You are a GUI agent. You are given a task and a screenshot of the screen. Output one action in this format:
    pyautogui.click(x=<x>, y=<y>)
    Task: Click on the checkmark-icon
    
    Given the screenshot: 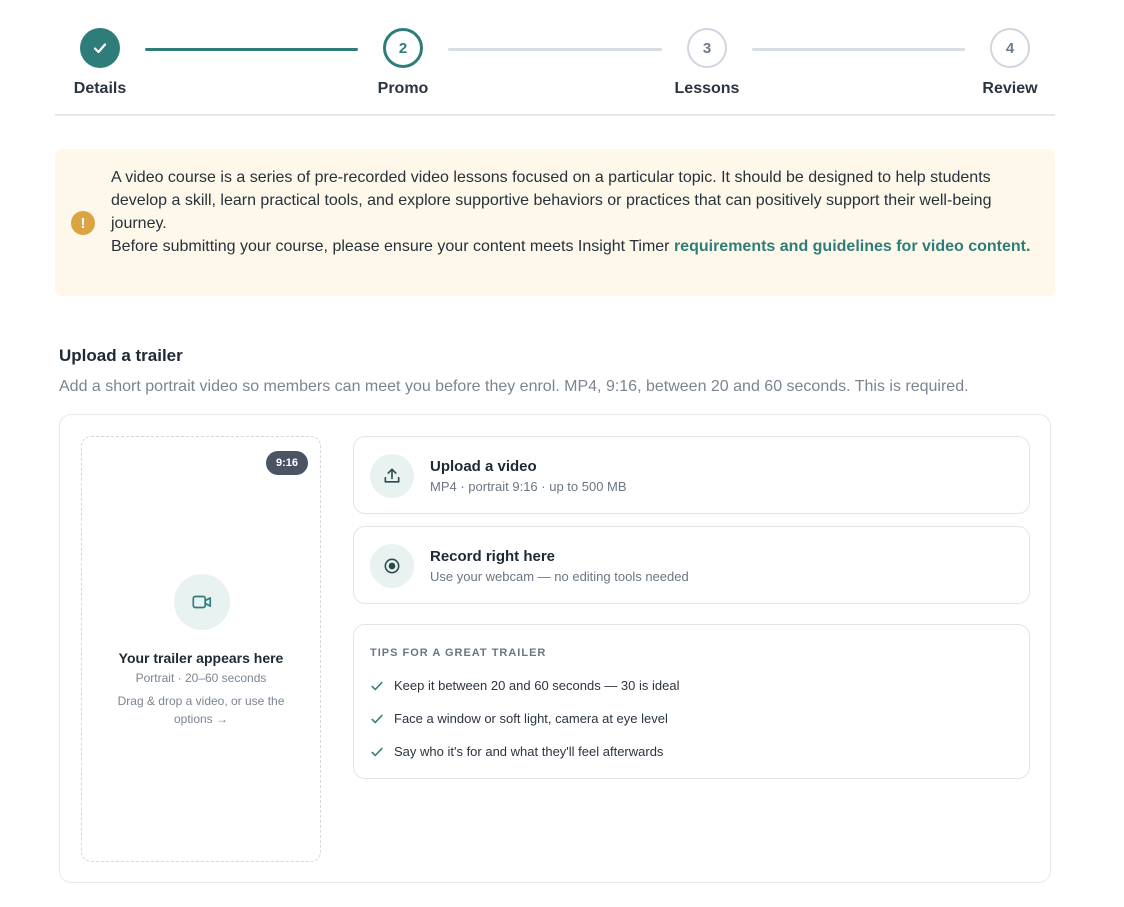 What is the action you would take?
    pyautogui.click(x=100, y=48)
    